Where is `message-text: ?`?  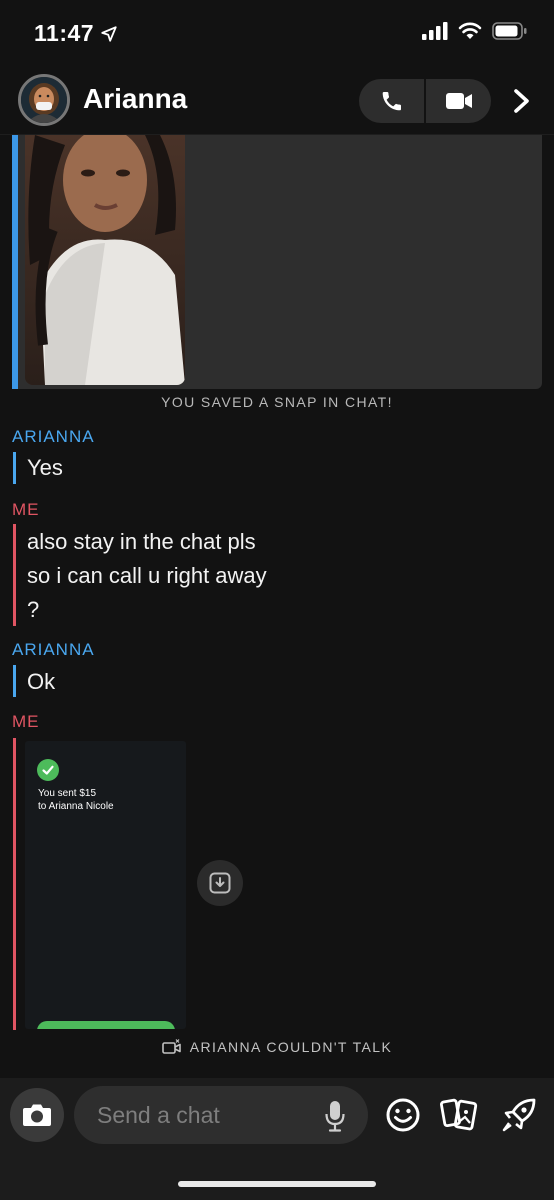
message-text: ? is located at coordinates (33, 610).